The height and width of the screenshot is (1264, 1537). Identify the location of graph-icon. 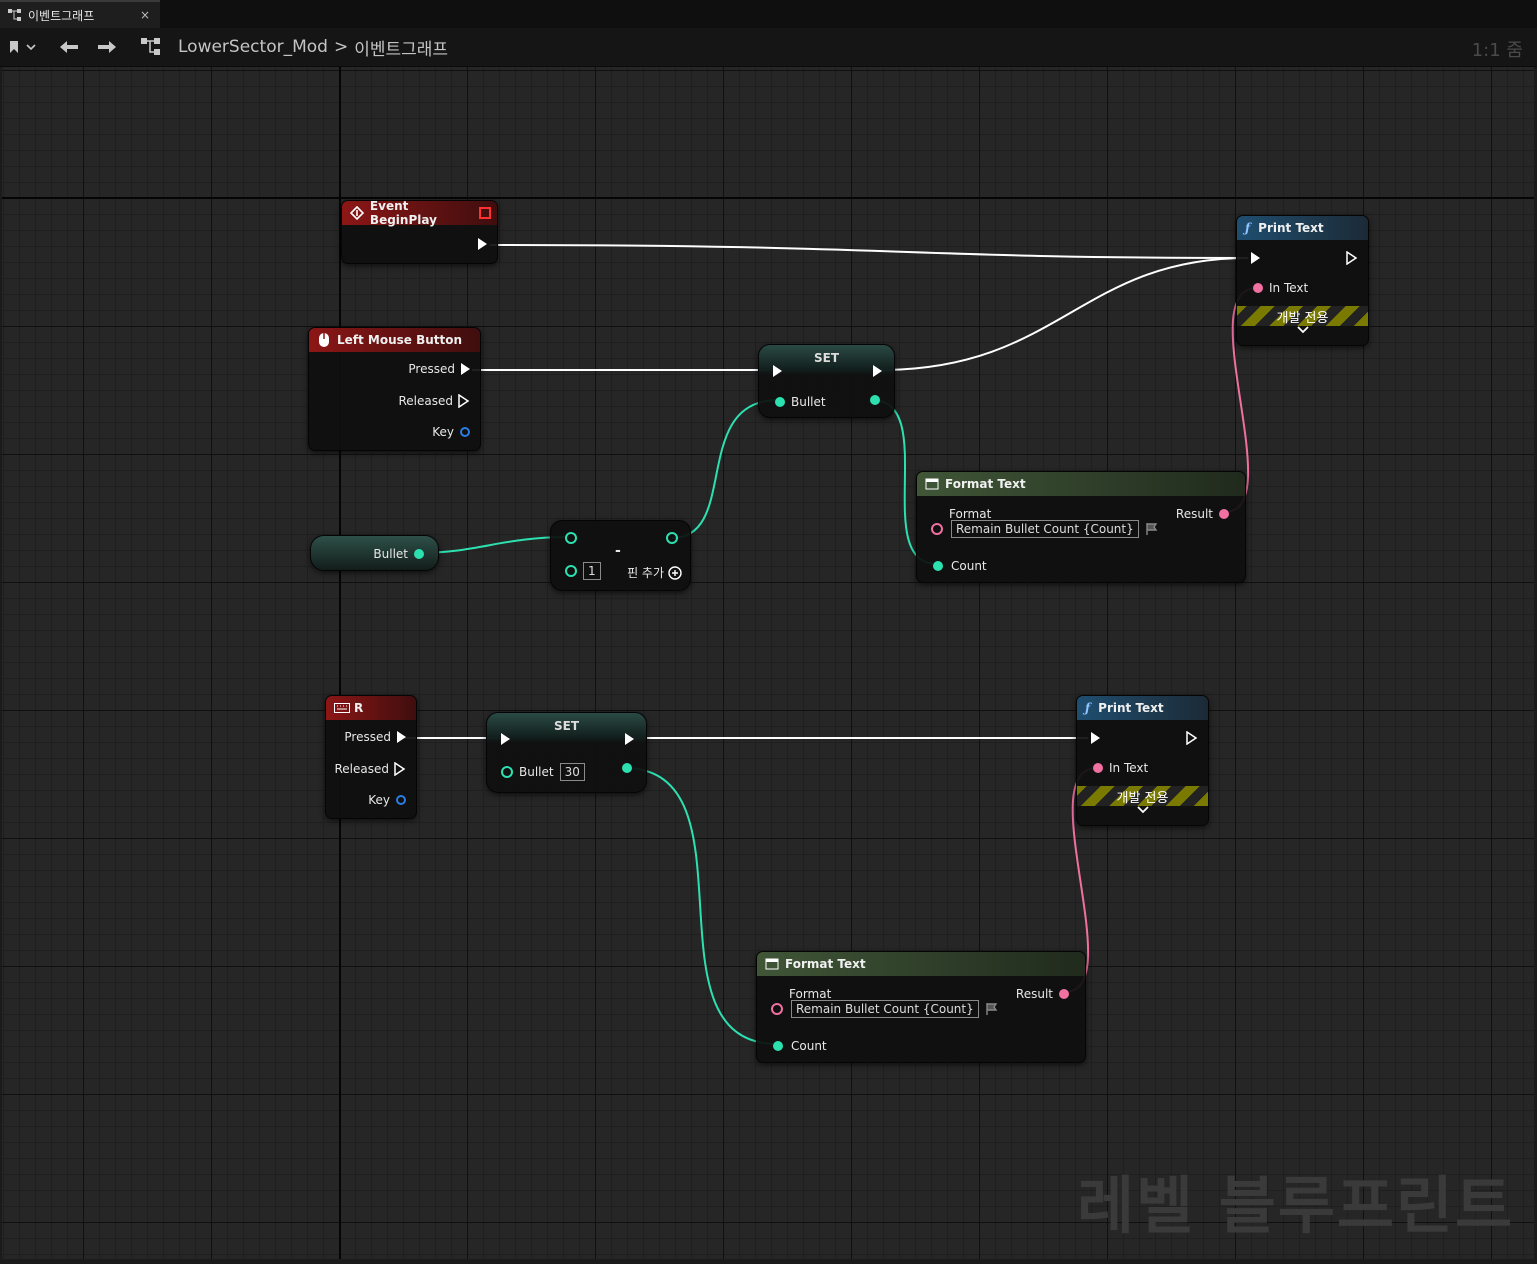
(152, 47).